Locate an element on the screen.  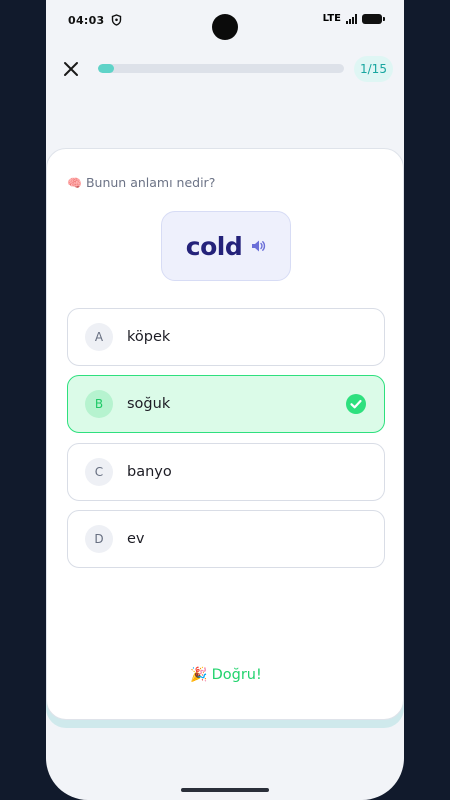
option-letter: B is located at coordinates (99, 404).